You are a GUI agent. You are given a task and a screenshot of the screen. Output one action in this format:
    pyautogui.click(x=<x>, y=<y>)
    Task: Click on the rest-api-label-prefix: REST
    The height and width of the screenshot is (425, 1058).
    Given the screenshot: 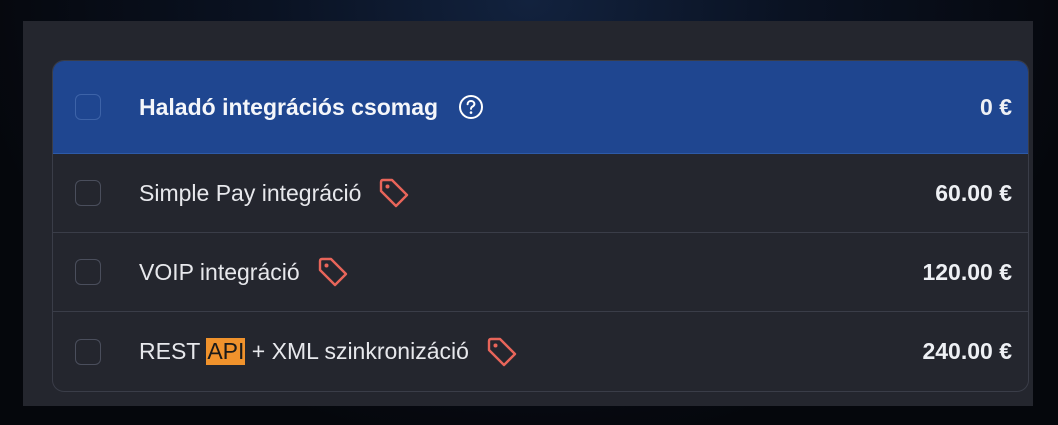 What is the action you would take?
    pyautogui.click(x=173, y=351)
    